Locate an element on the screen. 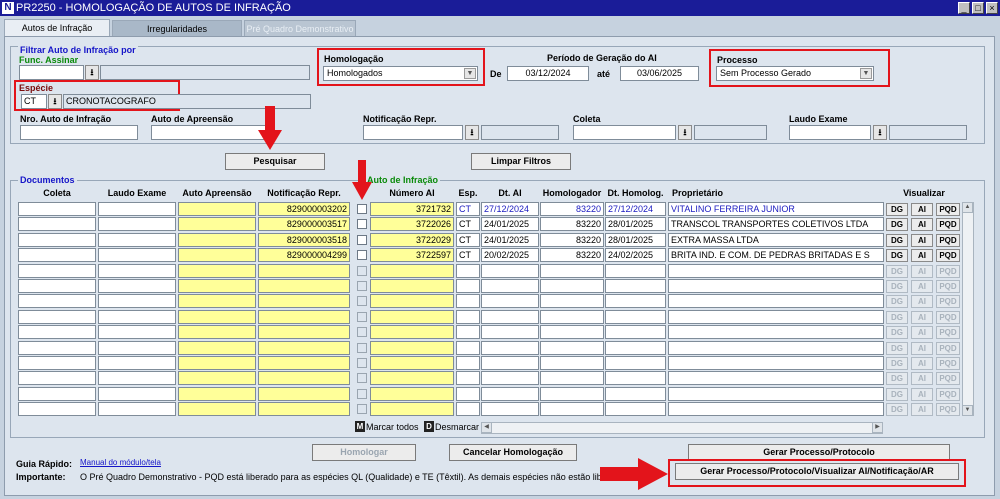 This screenshot has height=499, width=1000. notificacao-input is located at coordinates (413, 132).